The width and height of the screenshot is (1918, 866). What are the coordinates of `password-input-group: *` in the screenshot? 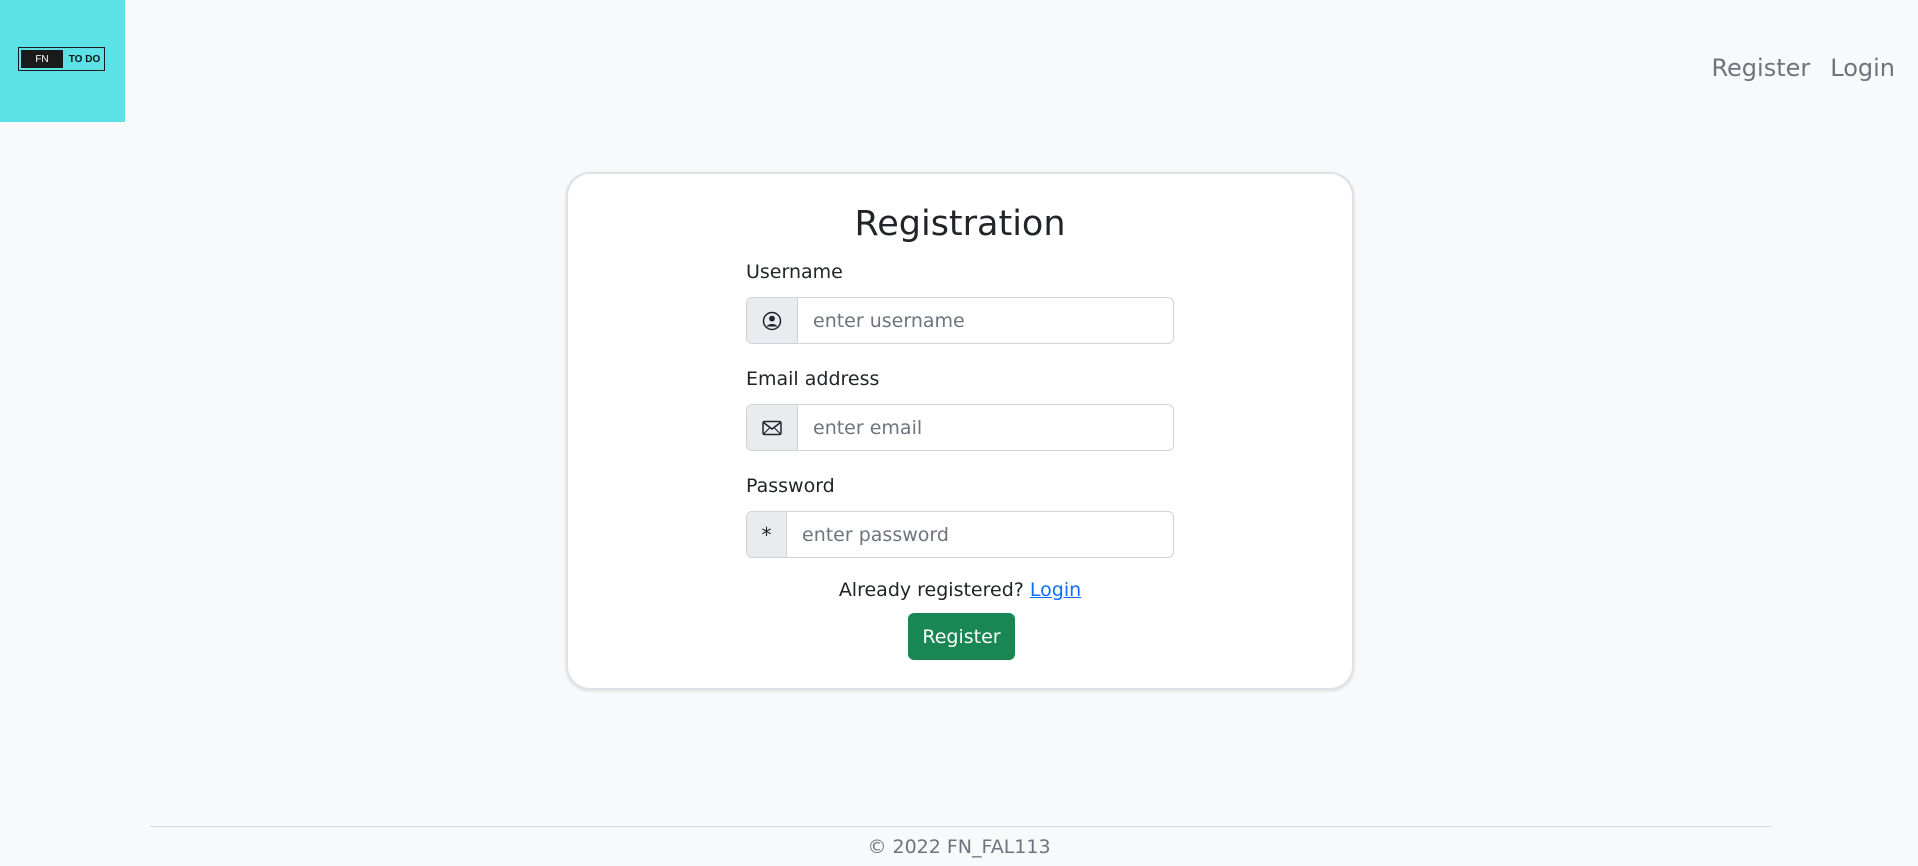 It's located at (960, 534).